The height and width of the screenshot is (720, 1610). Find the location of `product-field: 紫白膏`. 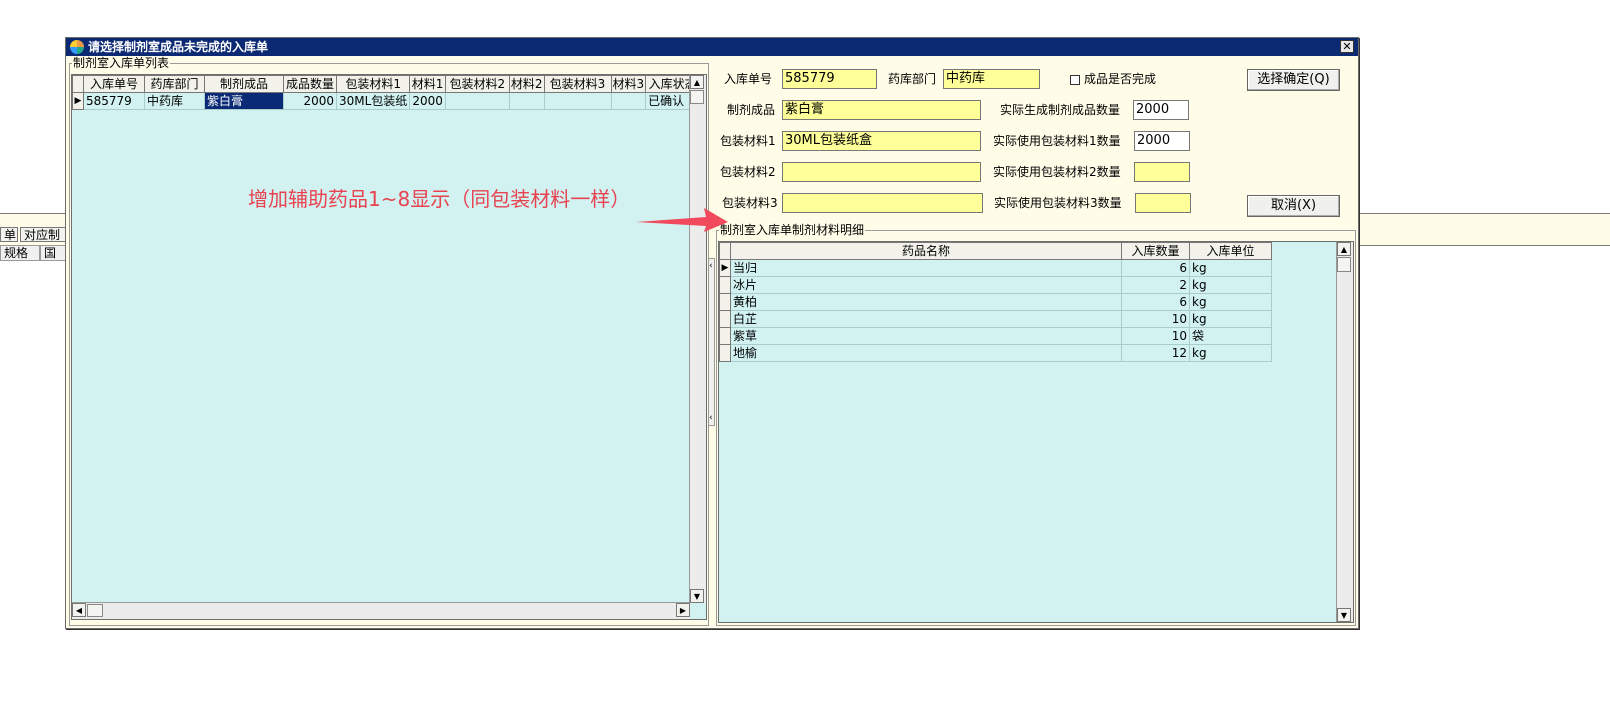

product-field: 紫白膏 is located at coordinates (881, 110).